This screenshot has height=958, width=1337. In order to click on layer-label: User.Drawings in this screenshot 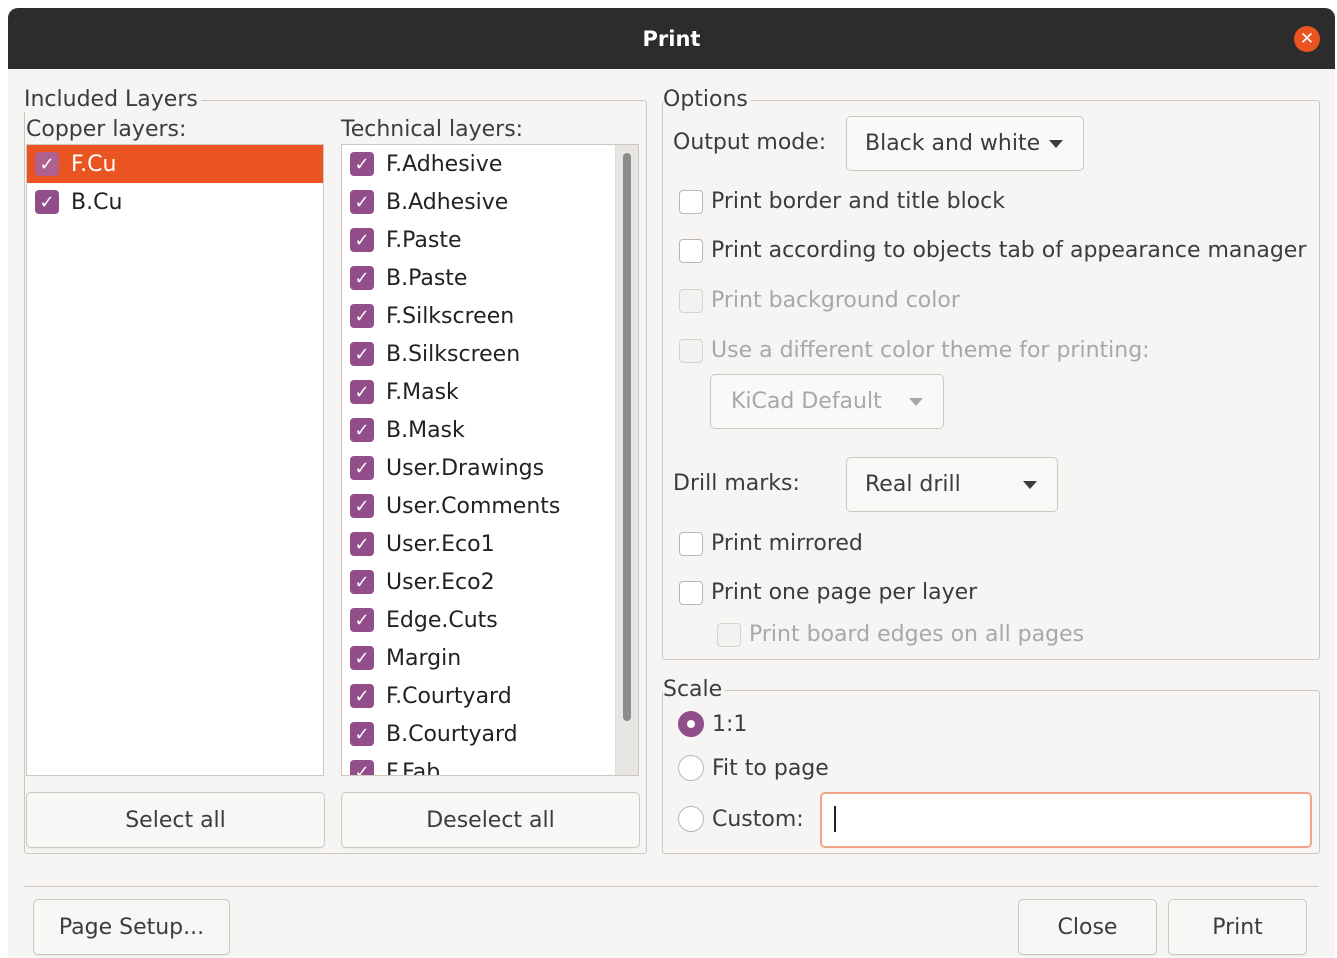, I will do `click(465, 468)`.